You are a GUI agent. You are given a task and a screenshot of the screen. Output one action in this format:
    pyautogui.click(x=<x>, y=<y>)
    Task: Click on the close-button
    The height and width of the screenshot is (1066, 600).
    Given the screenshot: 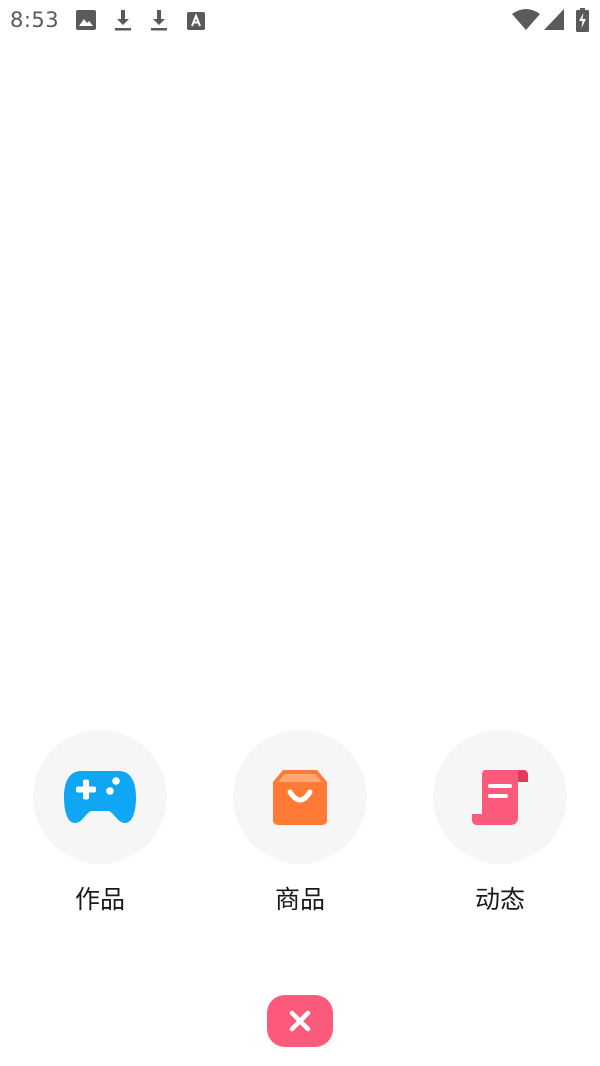 What is the action you would take?
    pyautogui.click(x=300, y=1021)
    